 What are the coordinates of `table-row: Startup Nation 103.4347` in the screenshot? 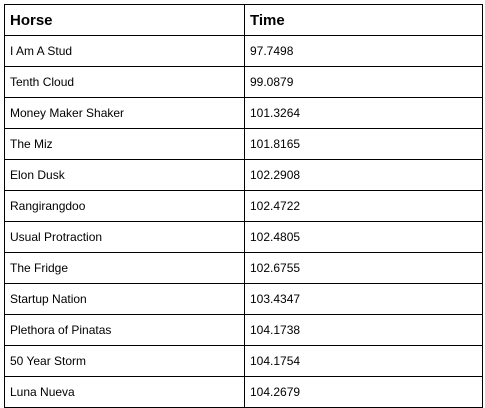 It's located at (243, 299).